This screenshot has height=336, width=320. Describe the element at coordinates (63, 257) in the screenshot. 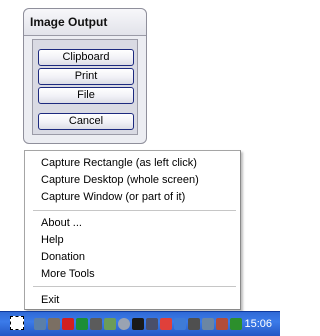

I see `menu-item-donation: Donation` at that location.